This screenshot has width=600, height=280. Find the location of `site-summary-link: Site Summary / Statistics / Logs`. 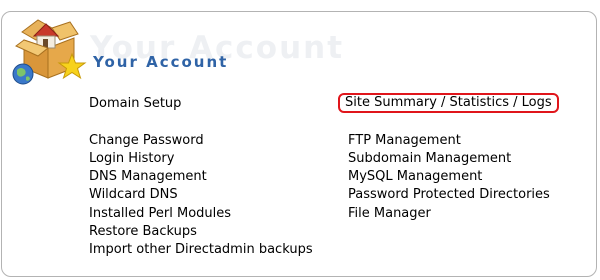

site-summary-link: Site Summary / Statistics / Logs is located at coordinates (448, 103).